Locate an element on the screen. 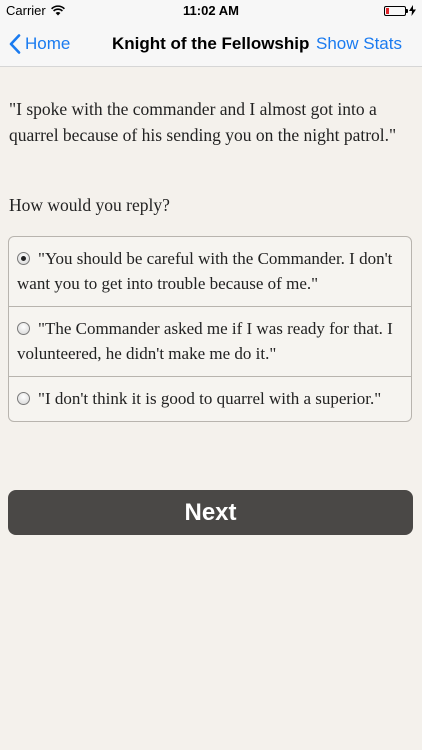 Image resolution: width=422 pixels, height=750 pixels. status-right is located at coordinates (400, 10).